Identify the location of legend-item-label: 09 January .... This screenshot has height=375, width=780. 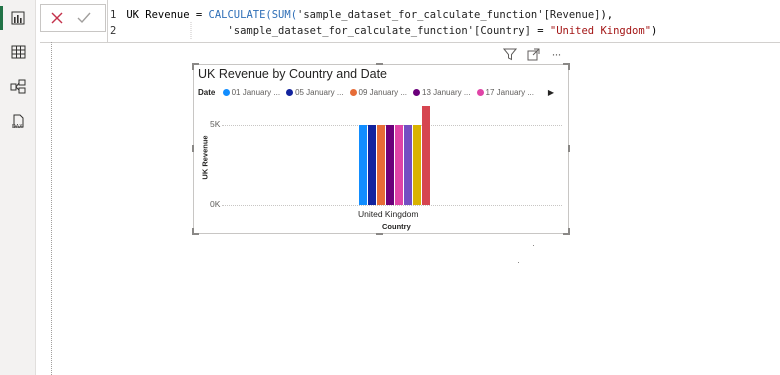
(383, 92).